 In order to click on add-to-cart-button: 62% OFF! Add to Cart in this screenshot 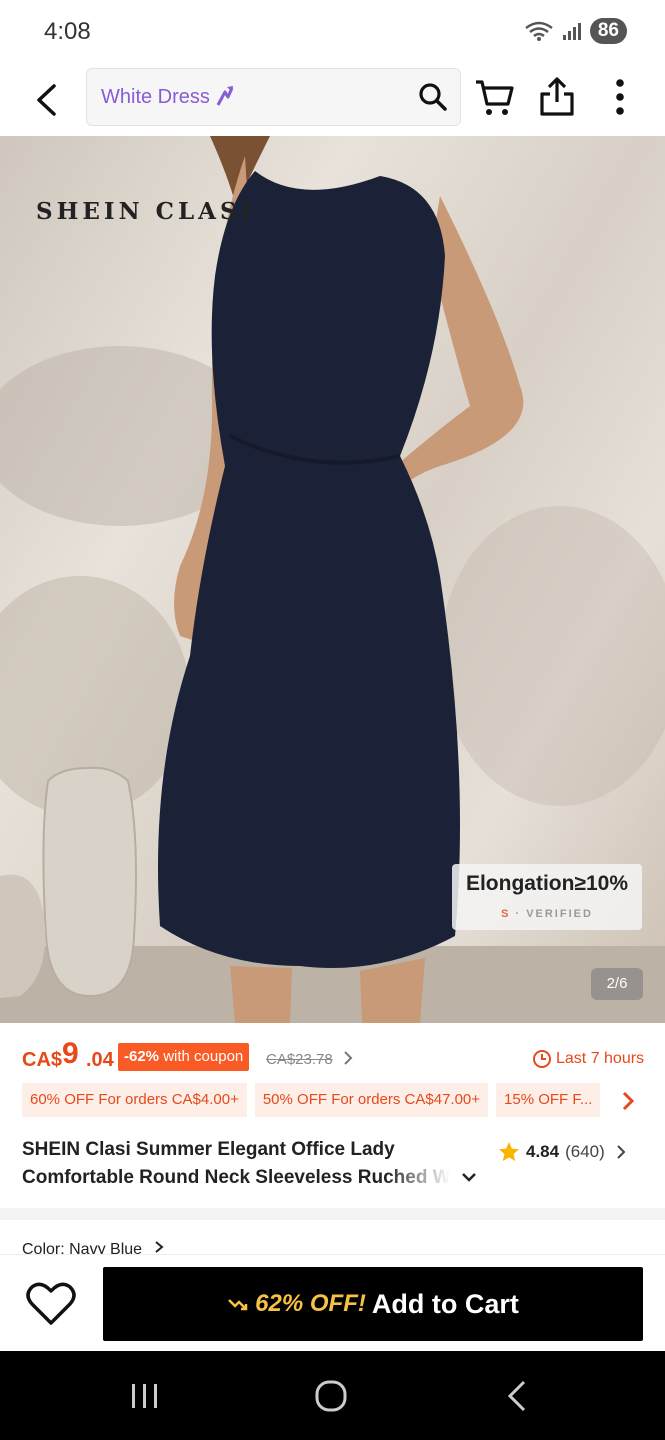, I will do `click(373, 1304)`.